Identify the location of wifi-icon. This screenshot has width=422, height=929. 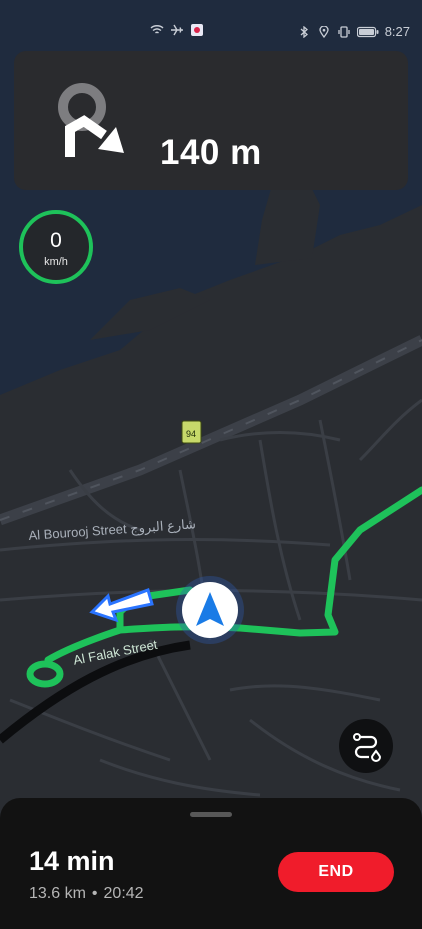
(157, 29).